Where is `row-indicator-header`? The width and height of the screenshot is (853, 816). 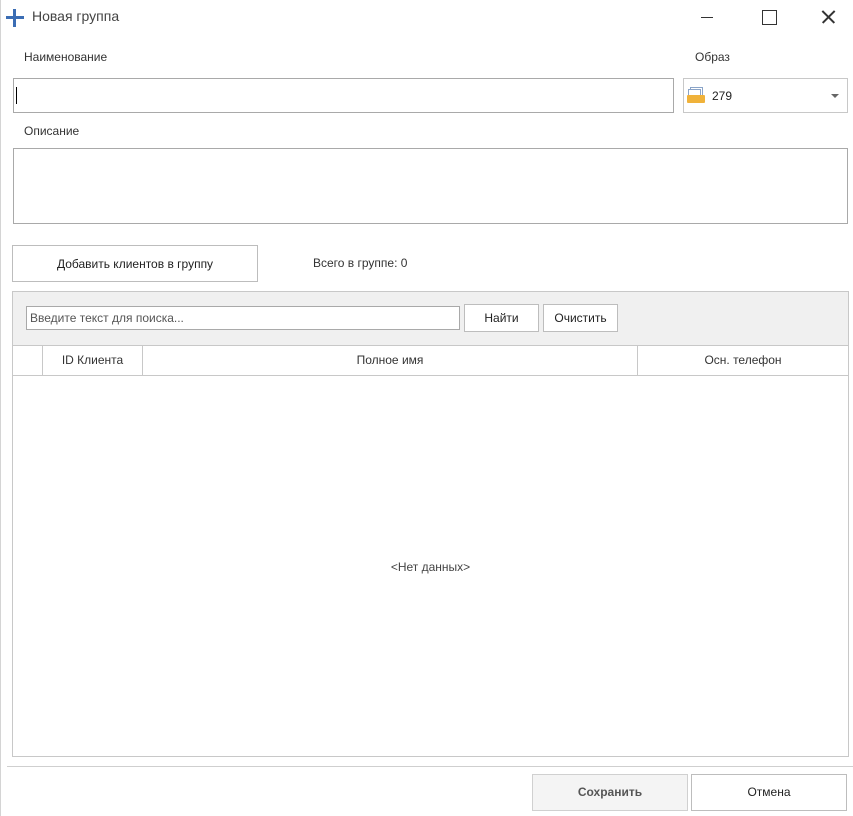
row-indicator-header is located at coordinates (28, 360).